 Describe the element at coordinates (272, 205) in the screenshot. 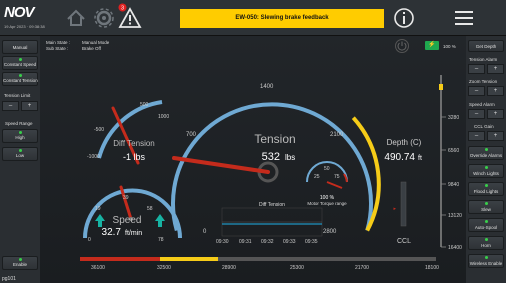

I see `trend-title: Diff Tension` at that location.